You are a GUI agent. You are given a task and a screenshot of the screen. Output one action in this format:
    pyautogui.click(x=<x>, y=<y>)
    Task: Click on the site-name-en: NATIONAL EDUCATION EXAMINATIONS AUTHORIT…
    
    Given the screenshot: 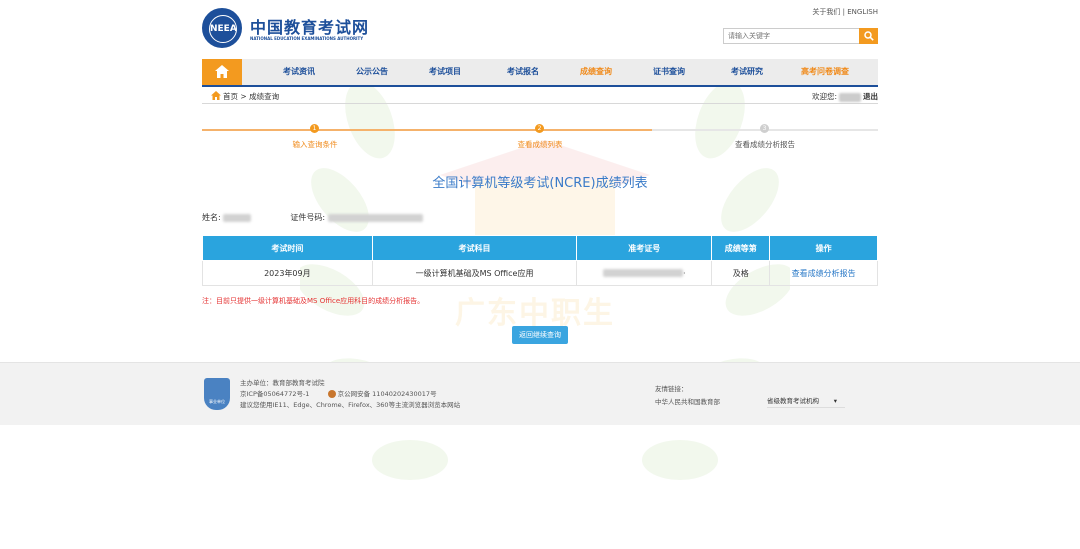 What is the action you would take?
    pyautogui.click(x=307, y=38)
    